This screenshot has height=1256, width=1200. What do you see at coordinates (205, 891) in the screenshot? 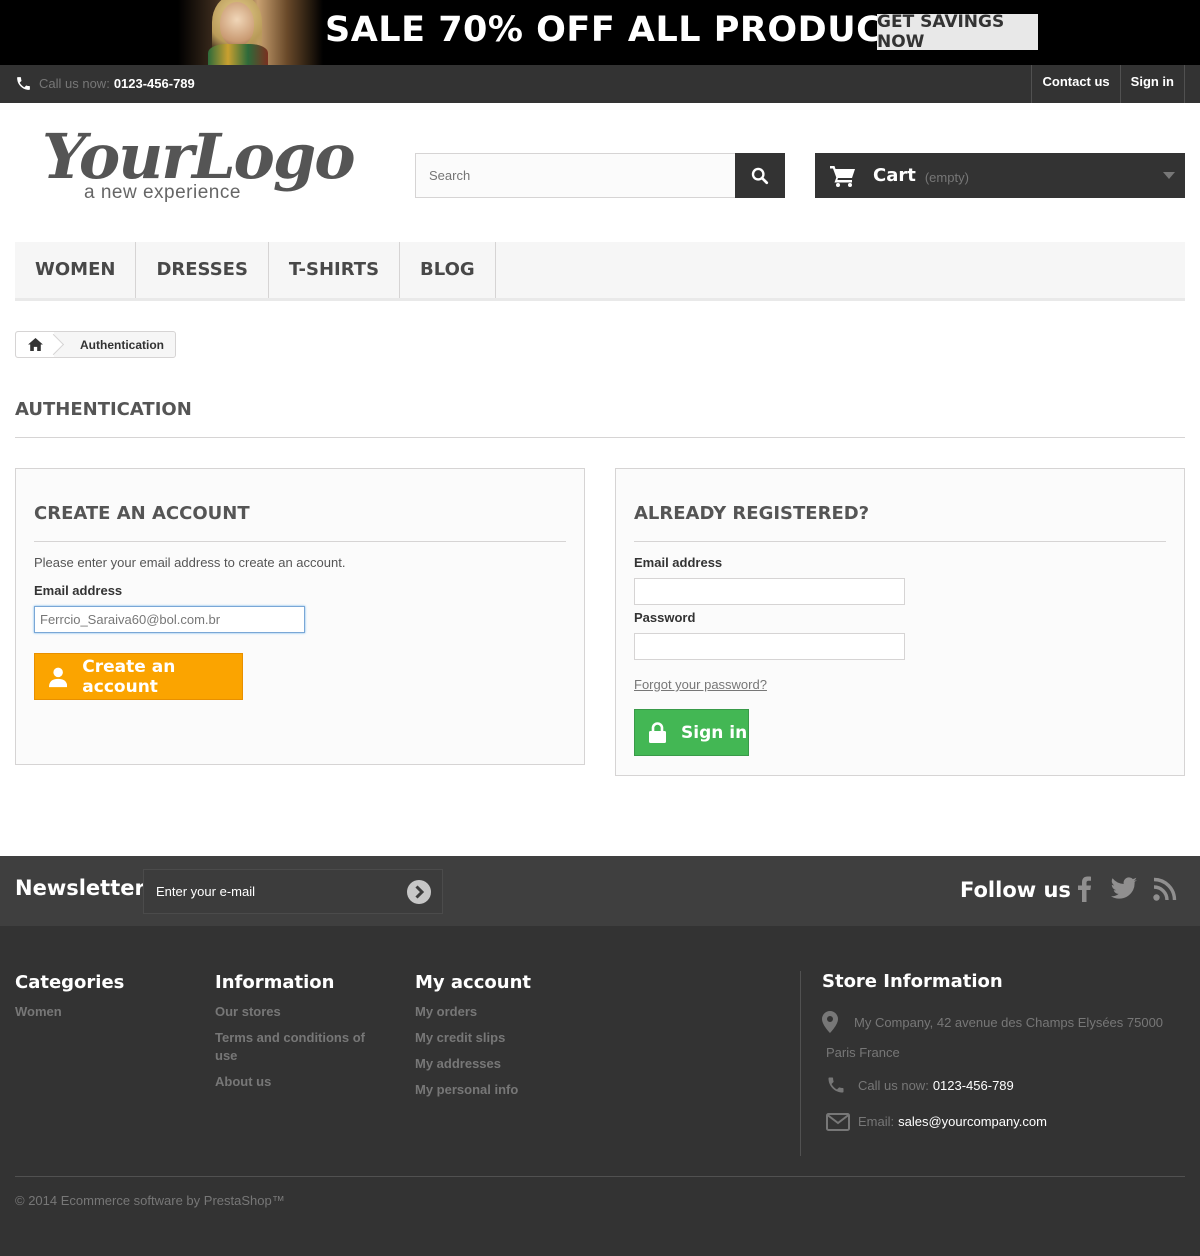
I see `newsletter-placeholder: Enter your e-mail` at bounding box center [205, 891].